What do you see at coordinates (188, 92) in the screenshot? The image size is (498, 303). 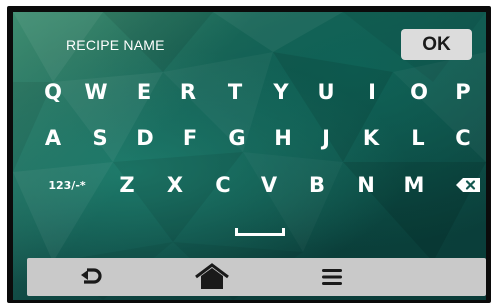 I see `key-r: R` at bounding box center [188, 92].